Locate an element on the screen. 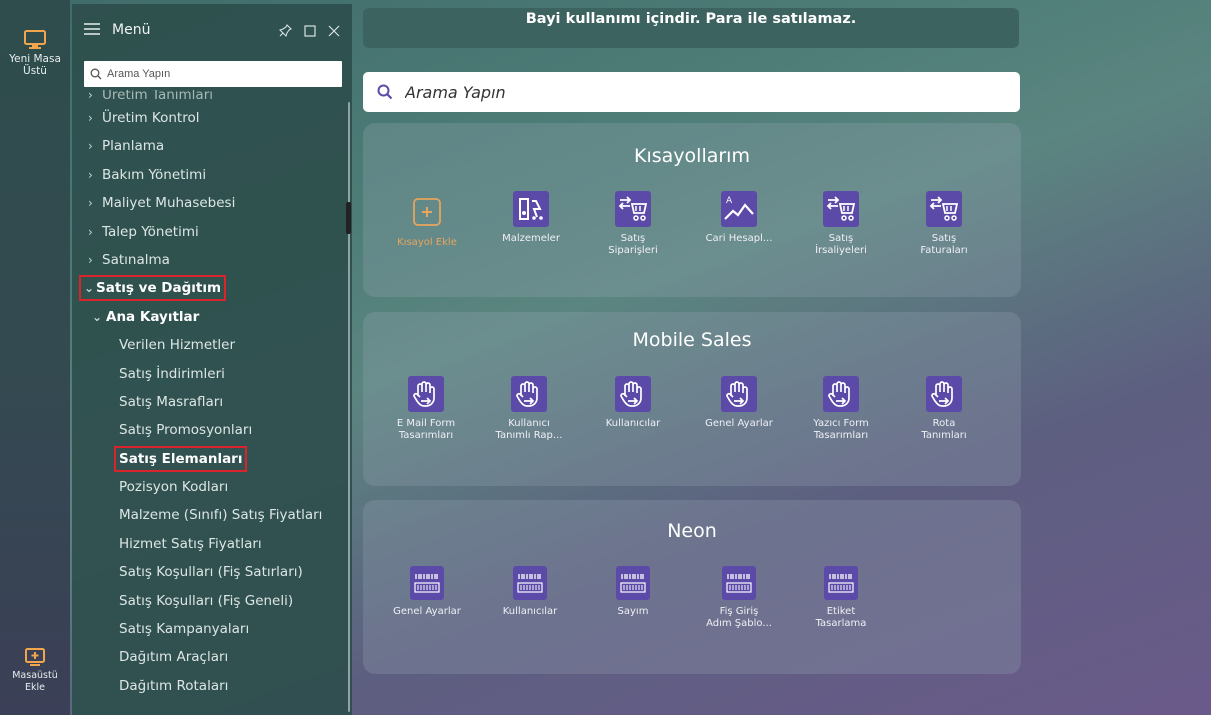  neon-count-label: Sayım is located at coordinates (633, 611).